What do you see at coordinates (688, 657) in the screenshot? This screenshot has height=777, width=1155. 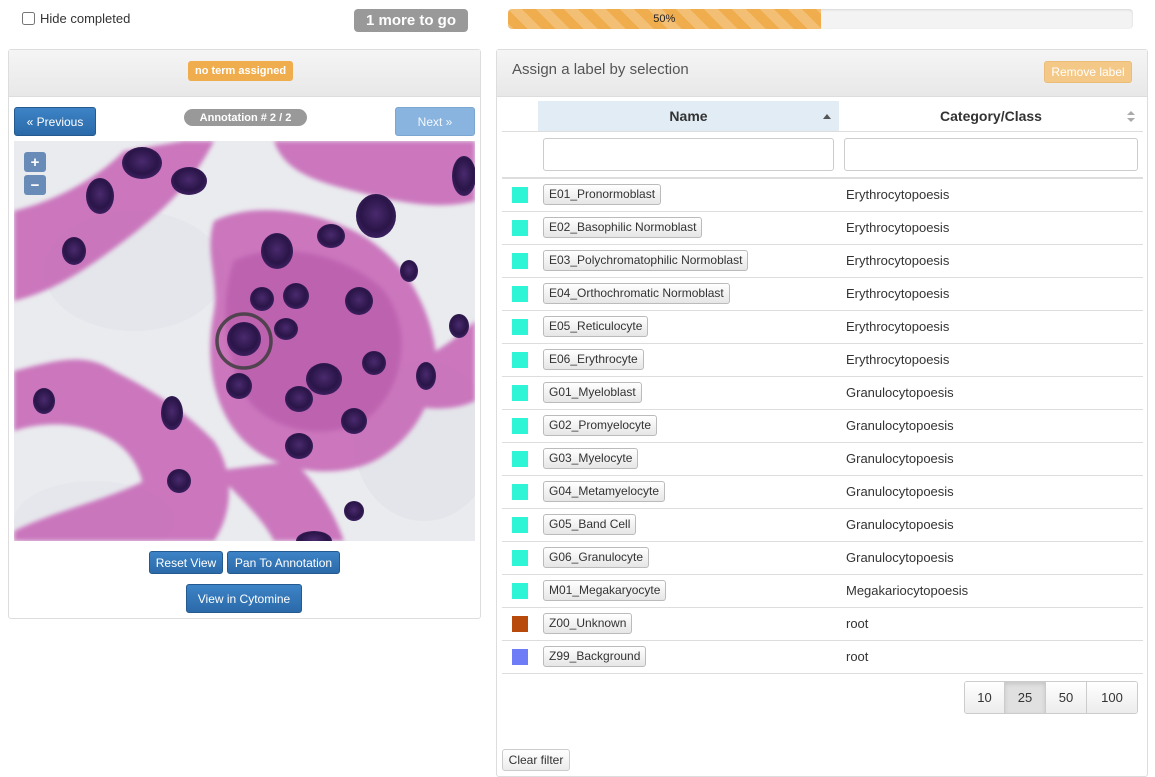 I see `term-name-cell: Z99_Background` at bounding box center [688, 657].